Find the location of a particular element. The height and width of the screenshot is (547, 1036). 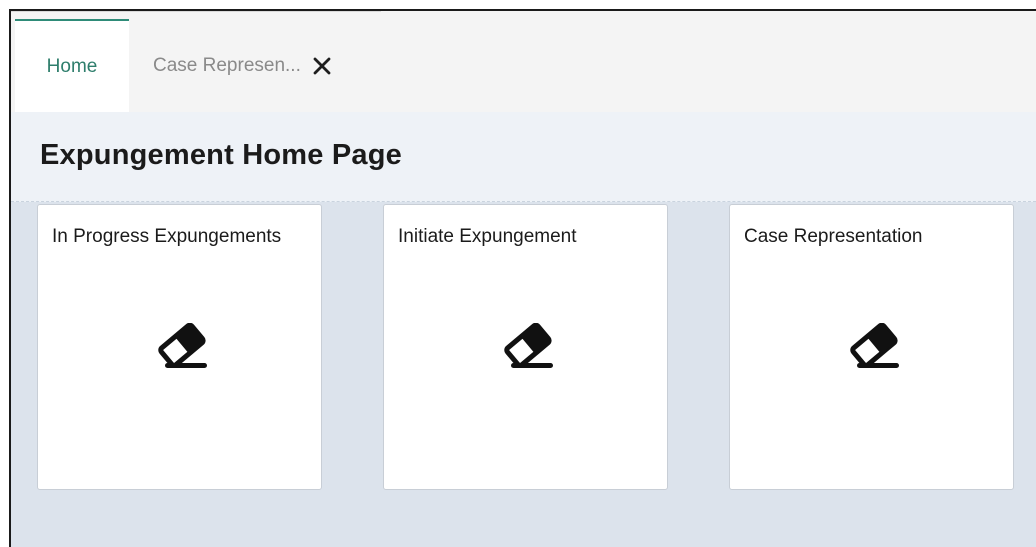

card-case-representation: Case Representation is located at coordinates (871, 347).